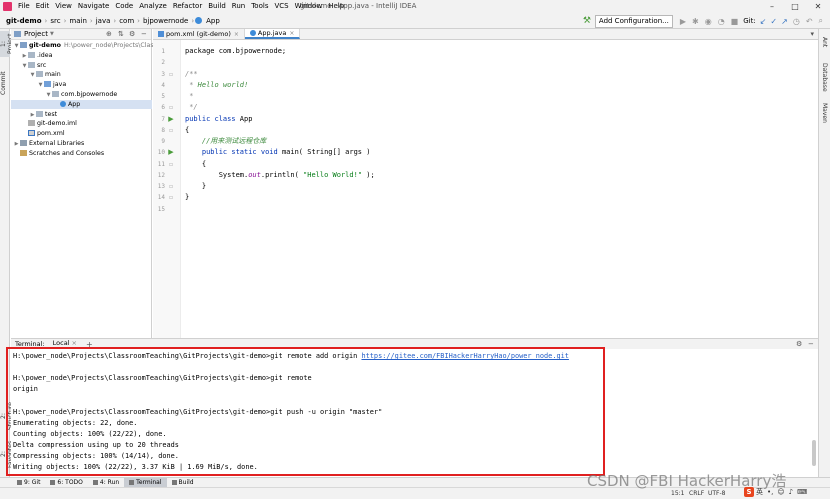 This screenshot has width=830, height=499. I want to click on folder-icon, so click(31, 64).